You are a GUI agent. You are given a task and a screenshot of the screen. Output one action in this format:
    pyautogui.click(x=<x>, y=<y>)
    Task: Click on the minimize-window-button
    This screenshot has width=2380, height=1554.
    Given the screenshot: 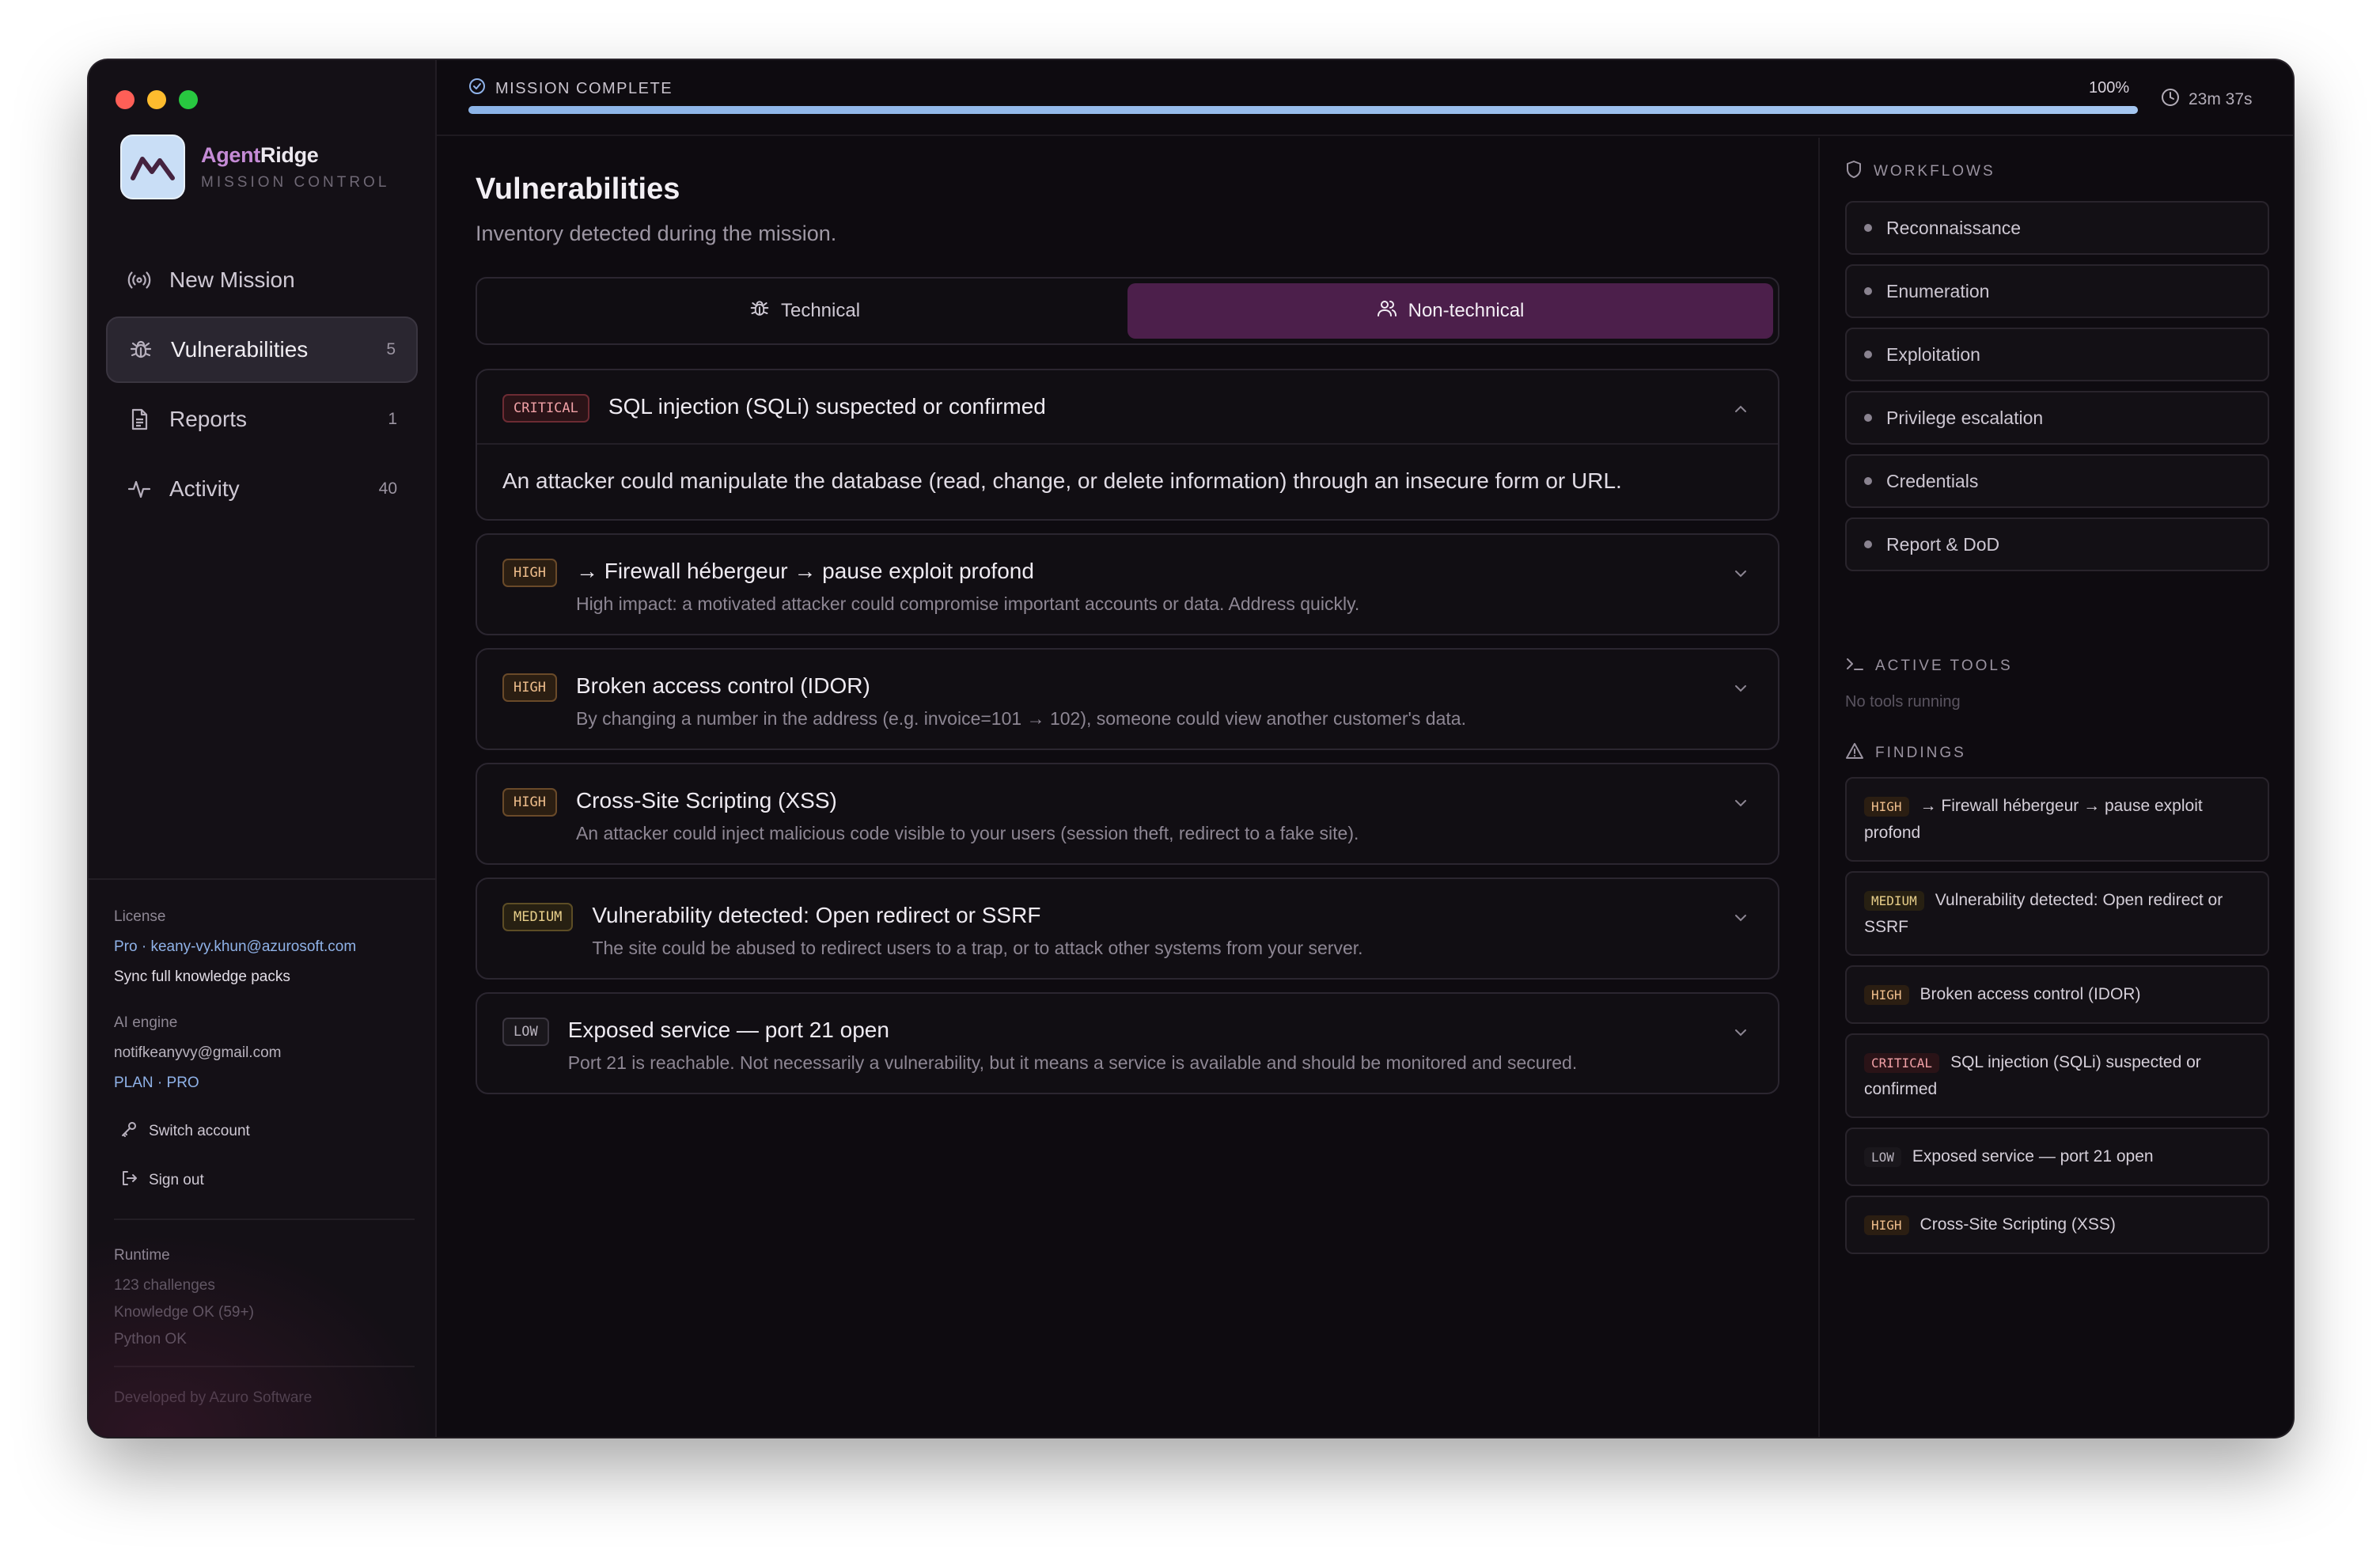 What is the action you would take?
    pyautogui.click(x=156, y=99)
    